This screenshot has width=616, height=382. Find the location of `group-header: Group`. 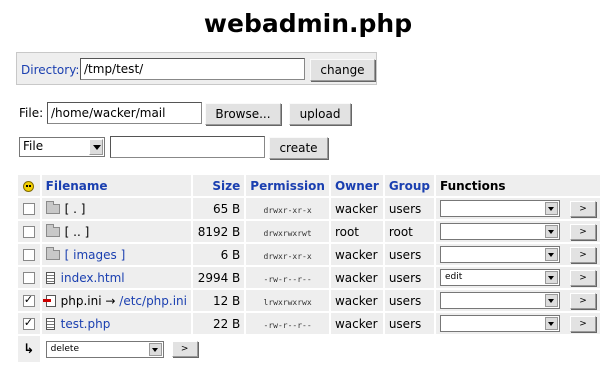

group-header: Group is located at coordinates (409, 185).